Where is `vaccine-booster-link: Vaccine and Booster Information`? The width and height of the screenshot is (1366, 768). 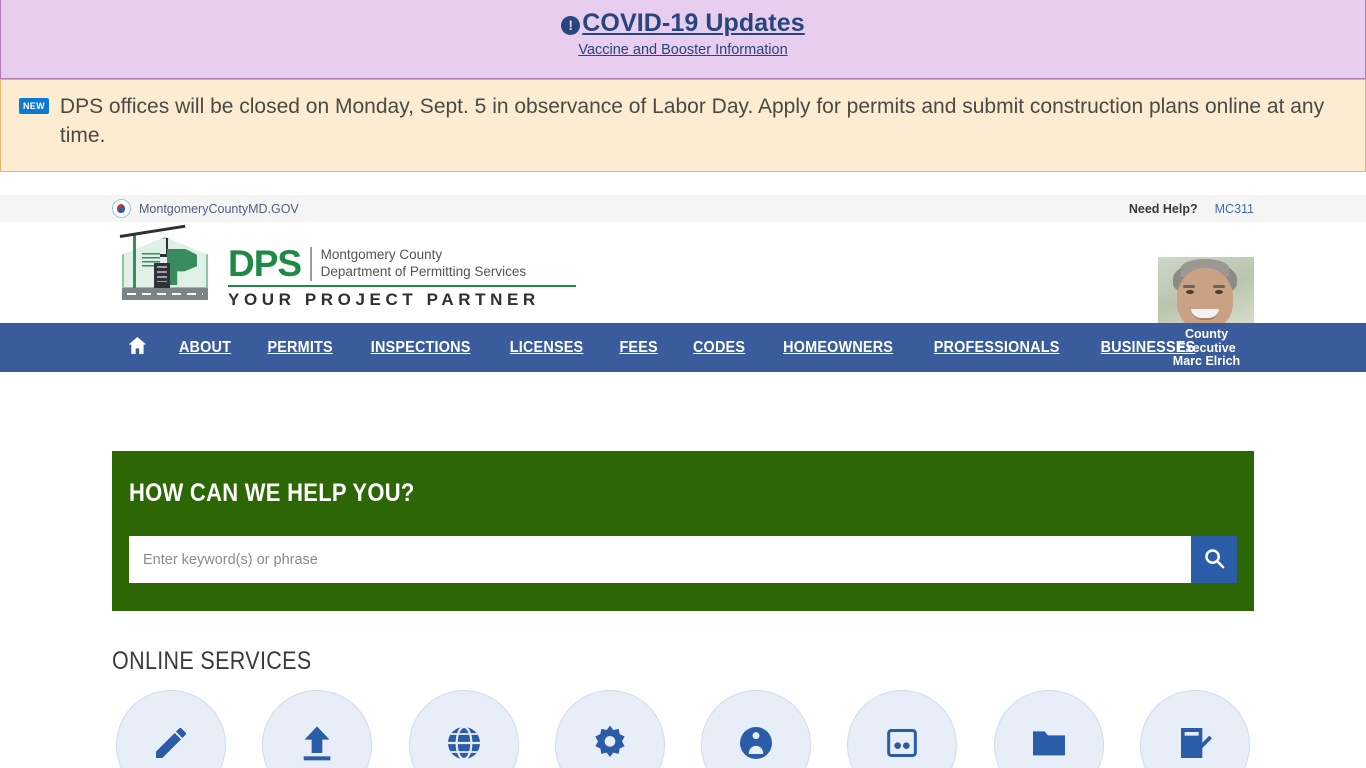
vaccine-booster-link: Vaccine and Booster Information is located at coordinates (683, 50).